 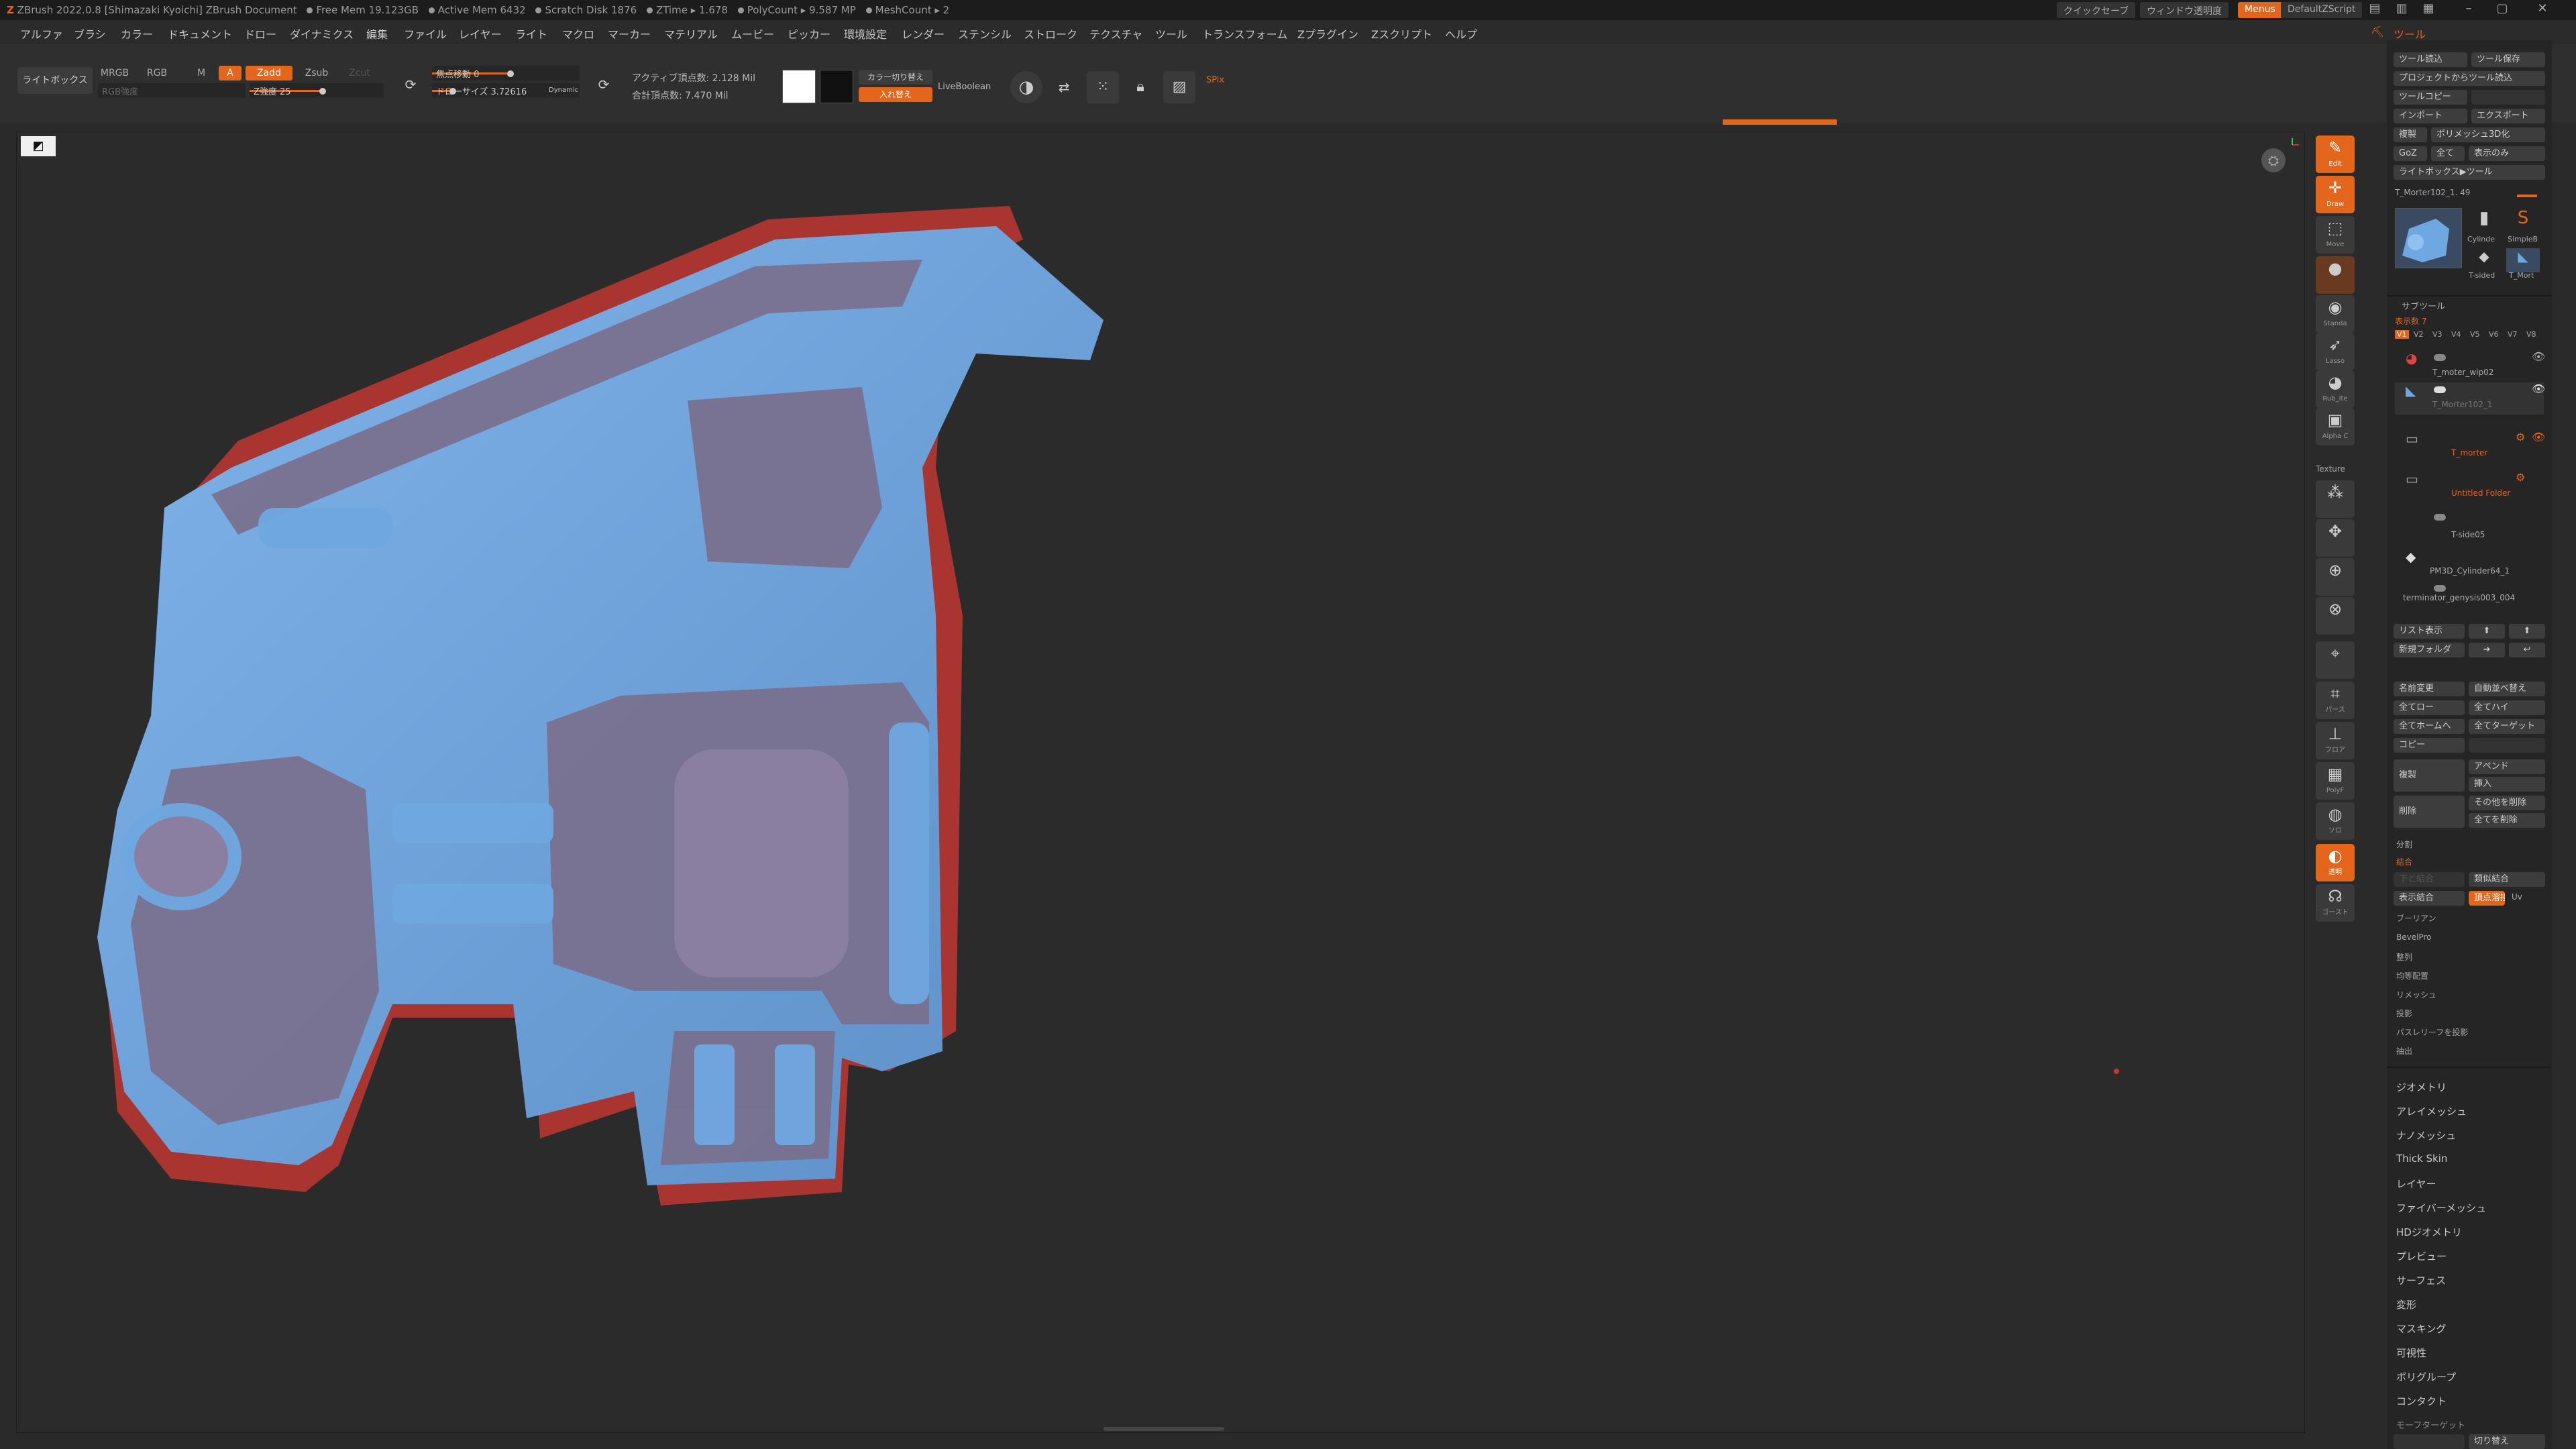 I want to click on clone-button: 複製, so click(x=2410, y=134).